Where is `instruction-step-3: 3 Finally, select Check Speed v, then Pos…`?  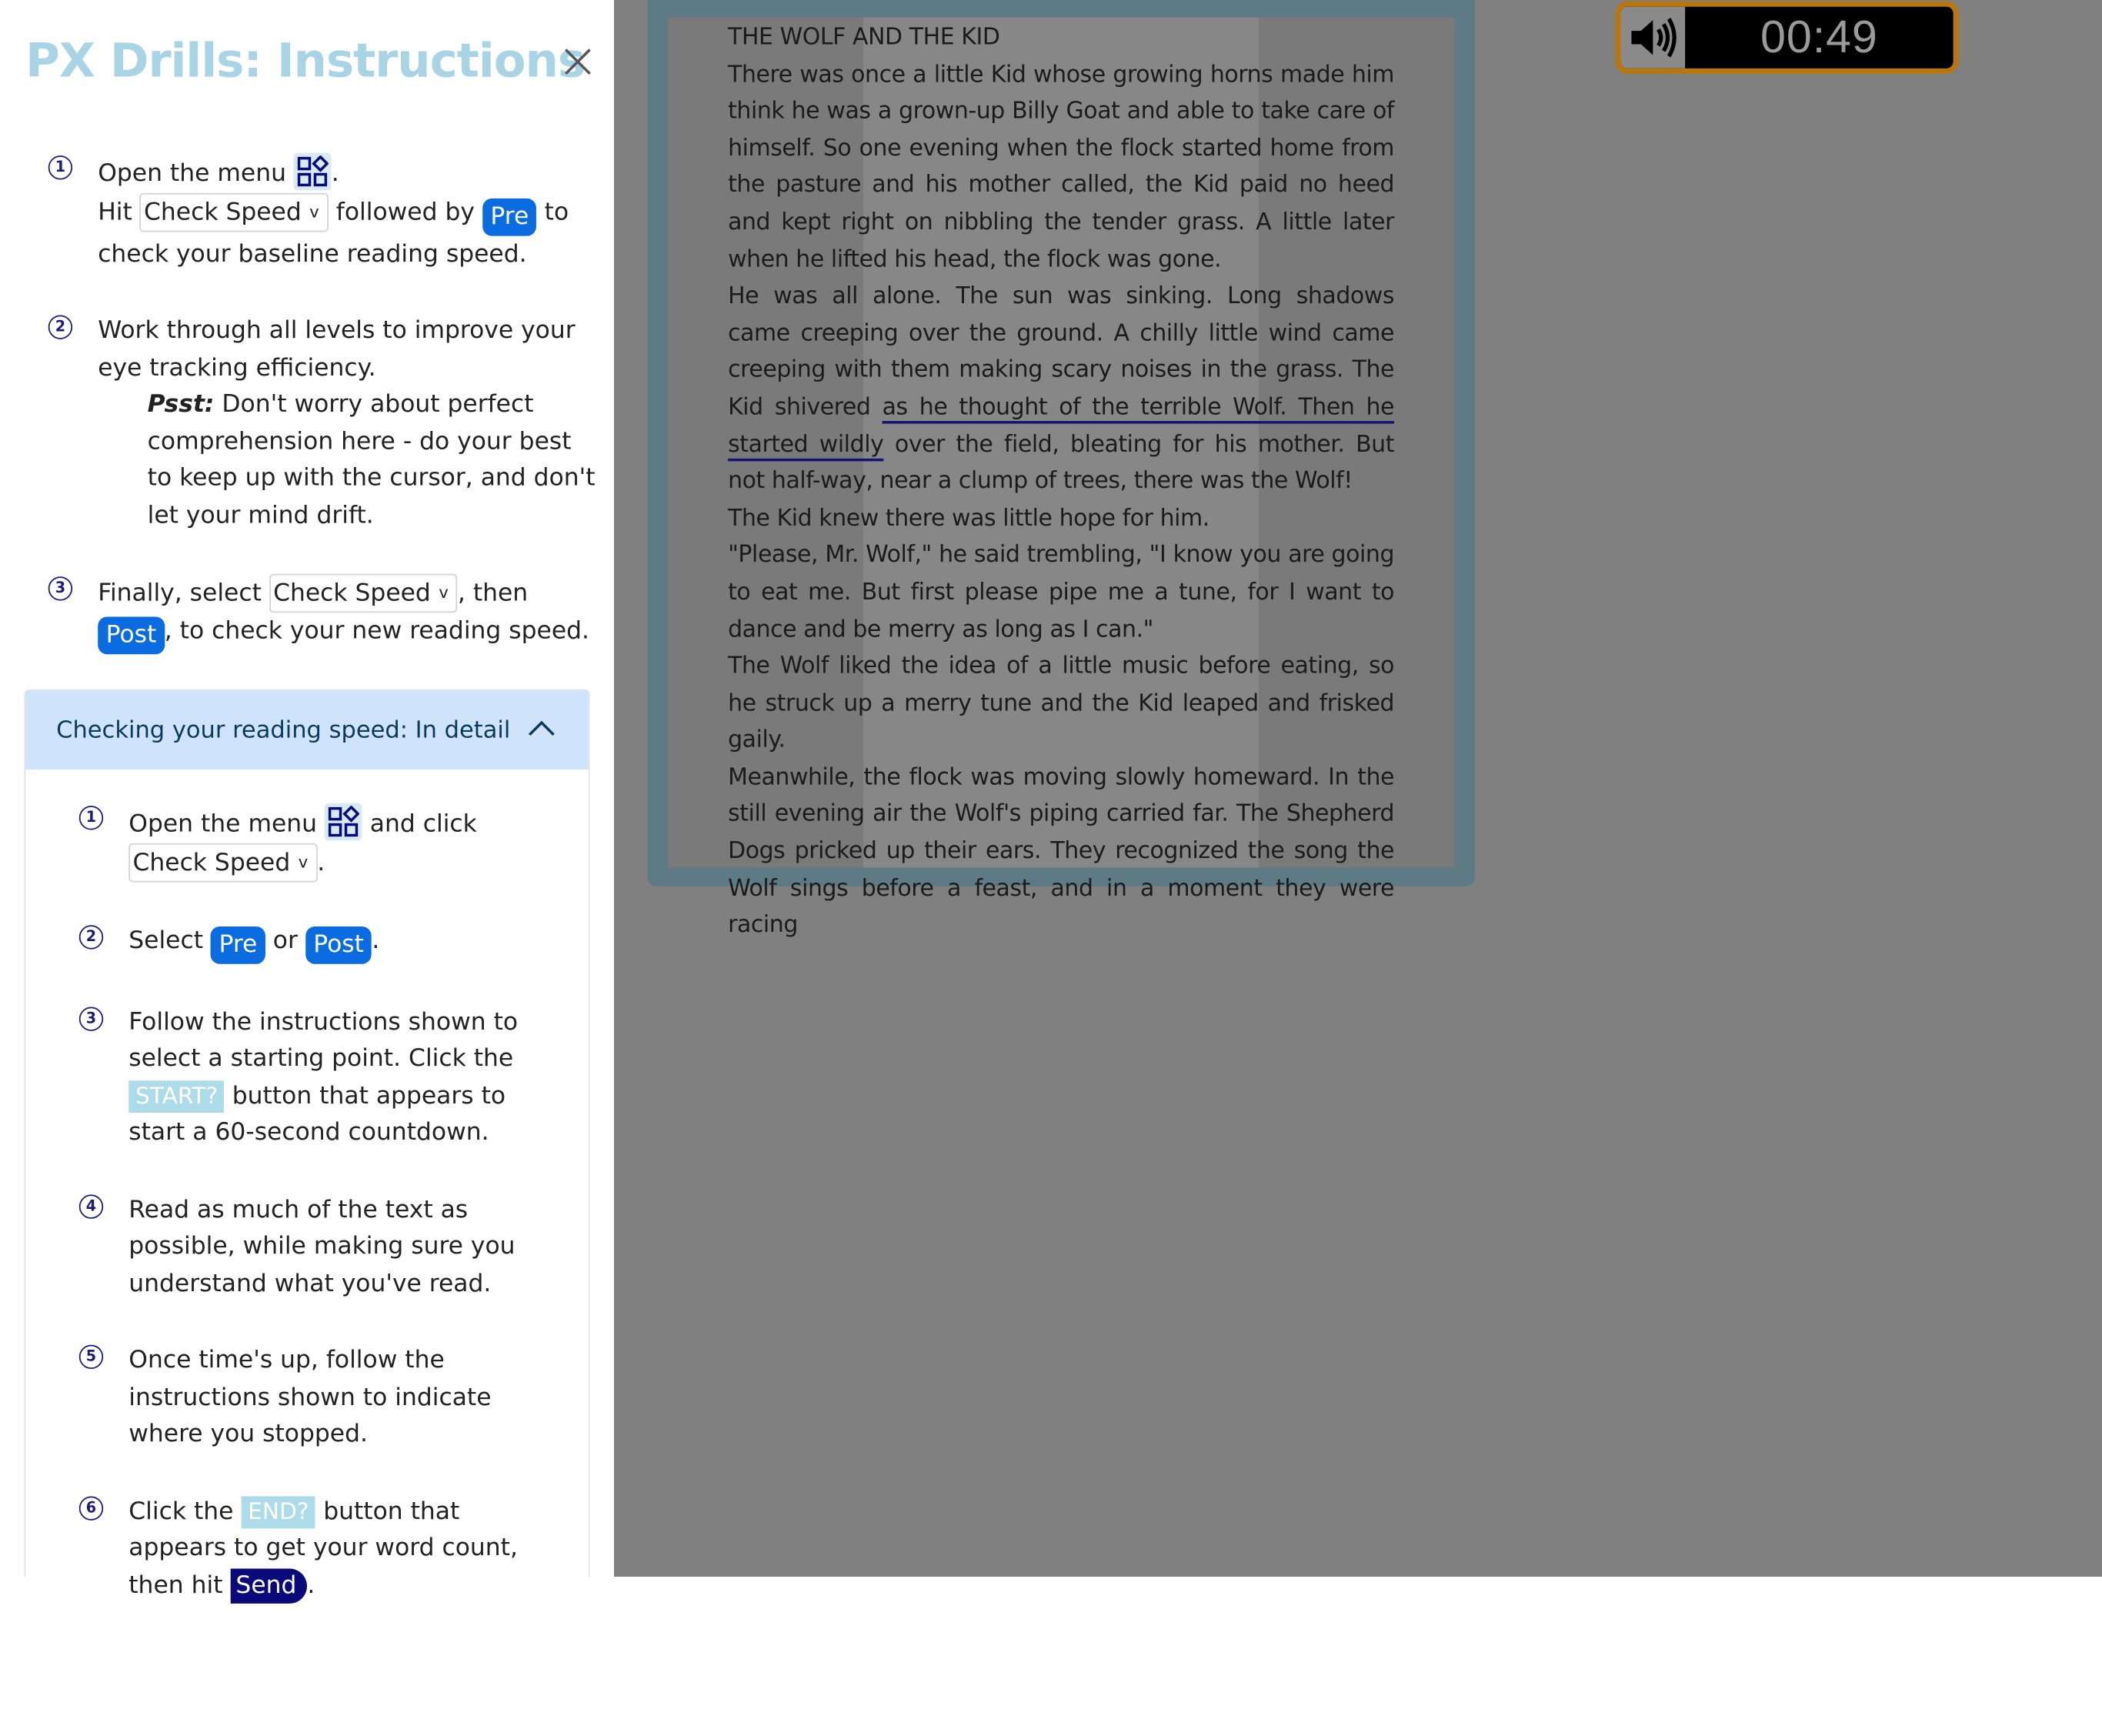 instruction-step-3: 3 Finally, select Check Speed v, then Pos… is located at coordinates (323, 614).